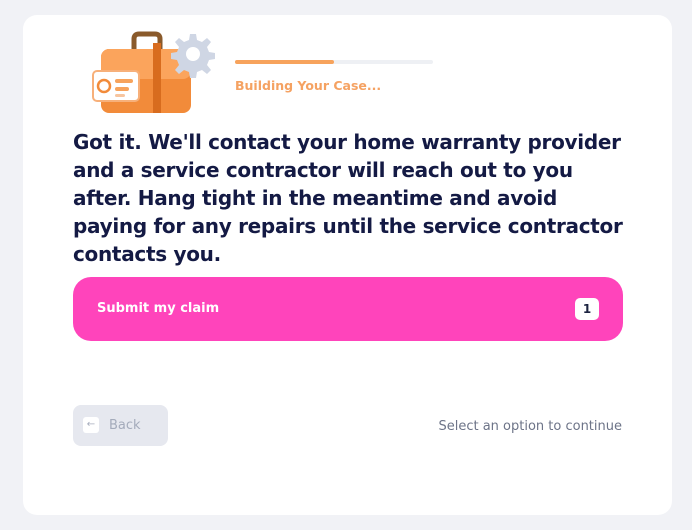 This screenshot has width=692, height=530. What do you see at coordinates (125, 425) in the screenshot?
I see `back-label: Back` at bounding box center [125, 425].